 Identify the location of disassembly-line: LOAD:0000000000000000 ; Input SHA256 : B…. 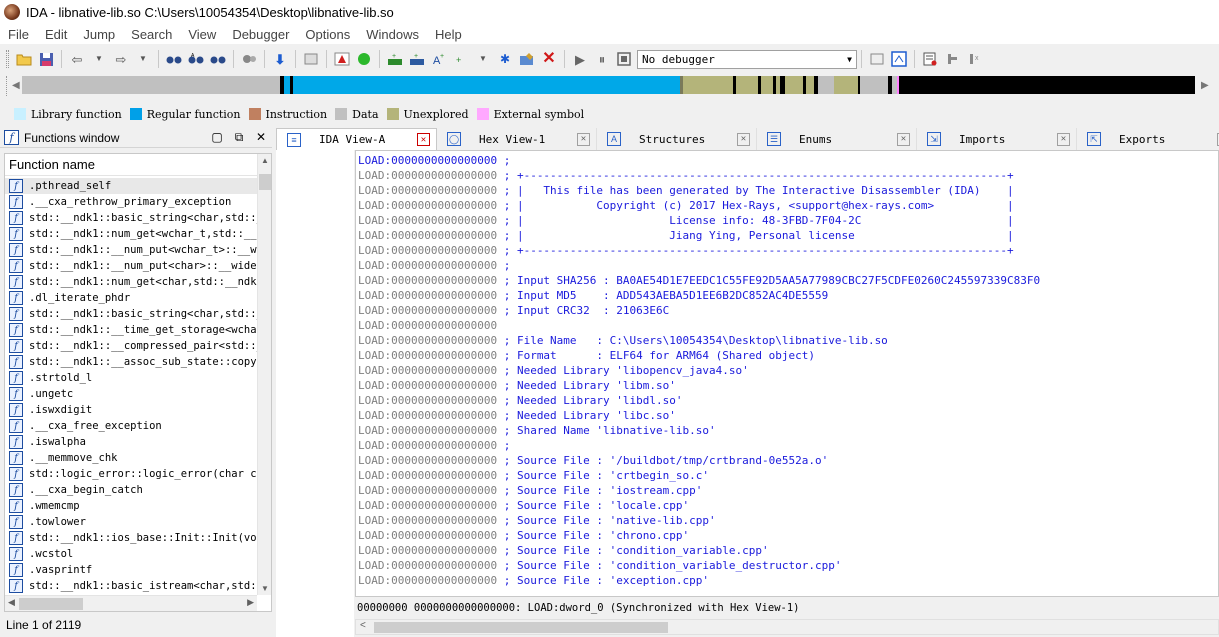
(699, 280).